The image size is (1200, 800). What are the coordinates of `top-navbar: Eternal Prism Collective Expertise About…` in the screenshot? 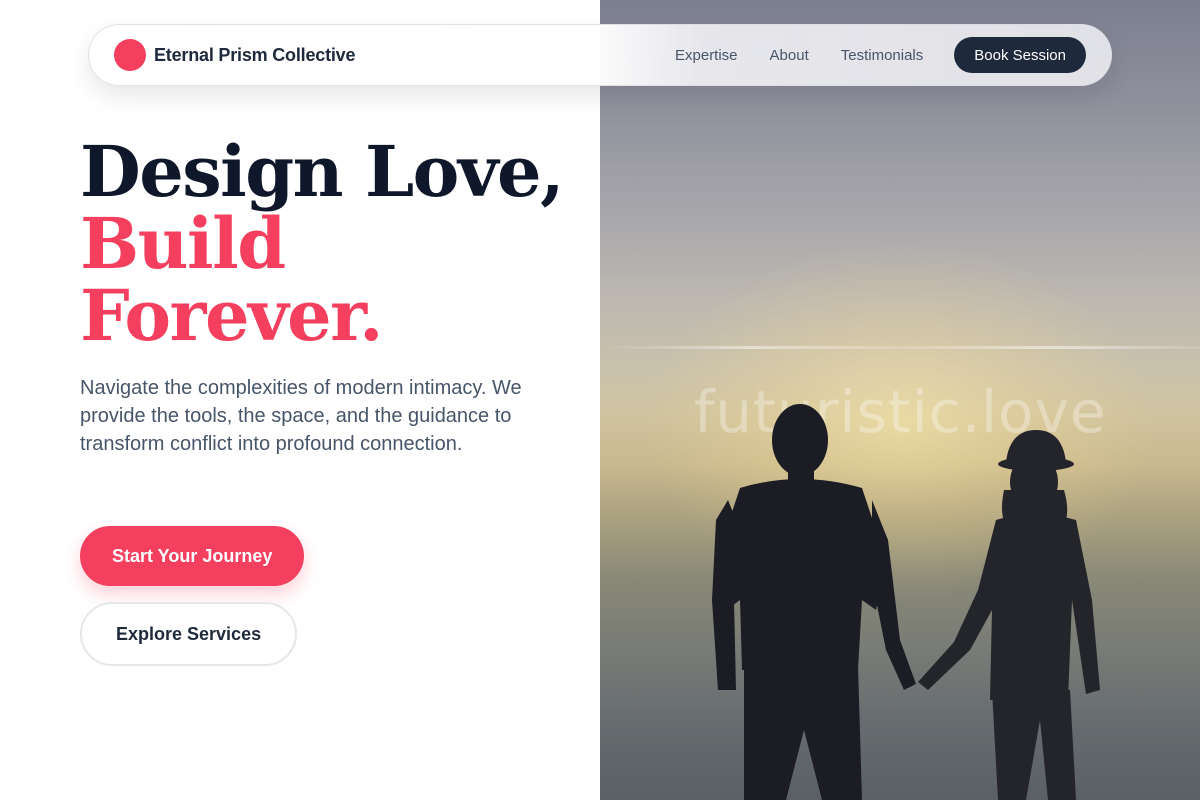 It's located at (600, 55).